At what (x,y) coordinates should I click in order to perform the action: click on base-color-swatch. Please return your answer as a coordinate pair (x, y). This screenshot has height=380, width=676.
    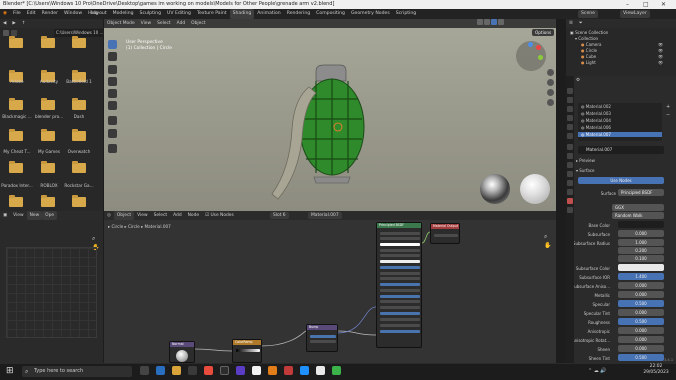
    Looking at the image, I should click on (641, 224).